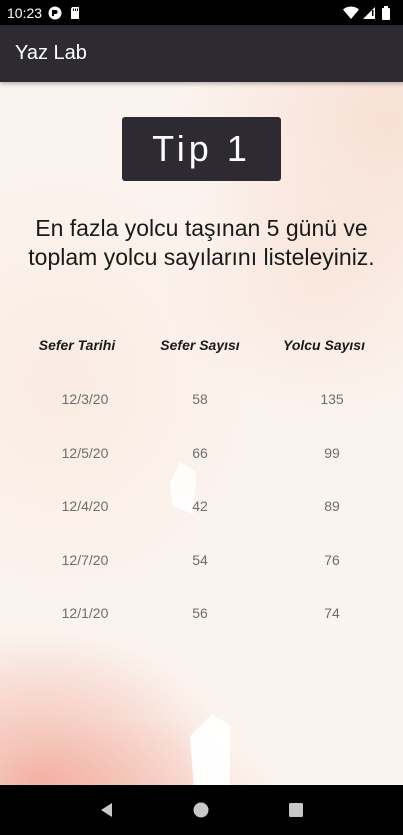  Describe the element at coordinates (332, 559) in the screenshot. I see `cell-passenger-count: 76` at that location.